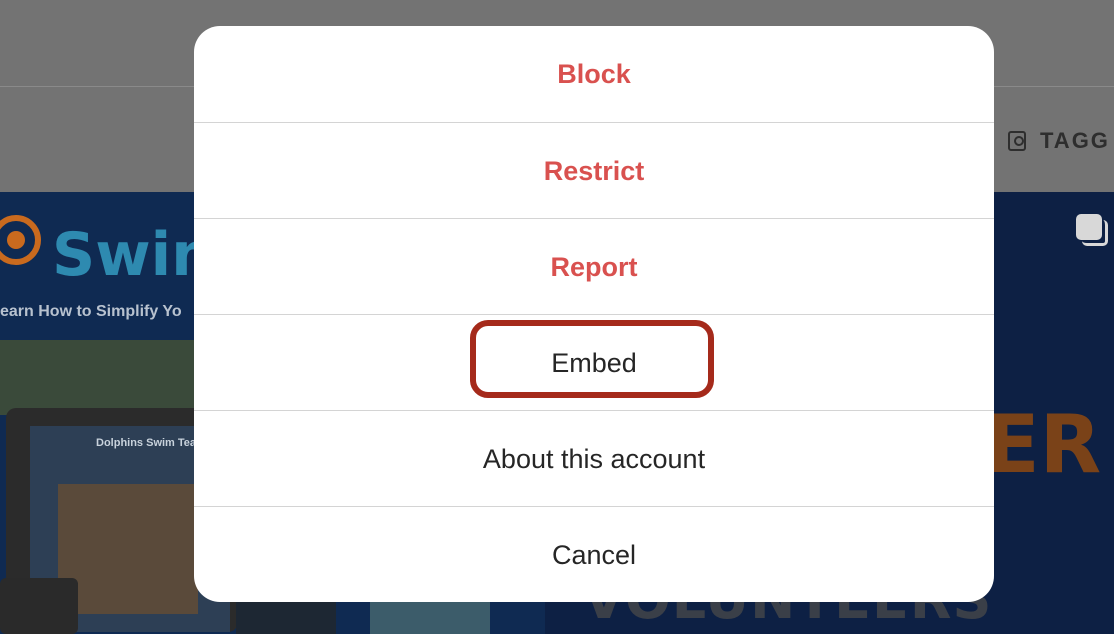  I want to click on pool-image, so click(430, 617).